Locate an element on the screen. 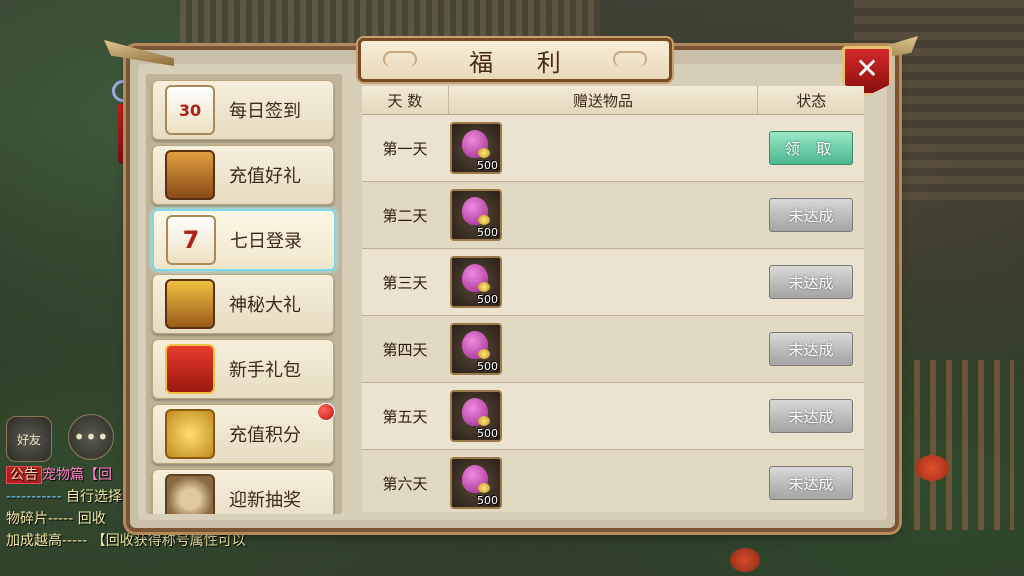 The width and height of the screenshot is (1024, 576). gold-coins-icon is located at coordinates (190, 434).